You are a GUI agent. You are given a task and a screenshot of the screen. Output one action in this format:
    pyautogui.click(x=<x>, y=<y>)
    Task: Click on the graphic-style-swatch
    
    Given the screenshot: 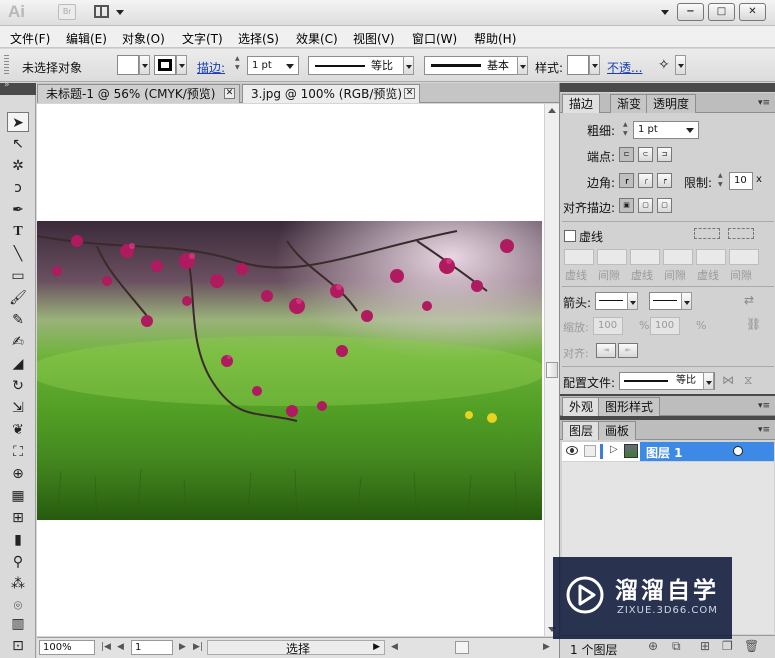 What is the action you would take?
    pyautogui.click(x=578, y=65)
    